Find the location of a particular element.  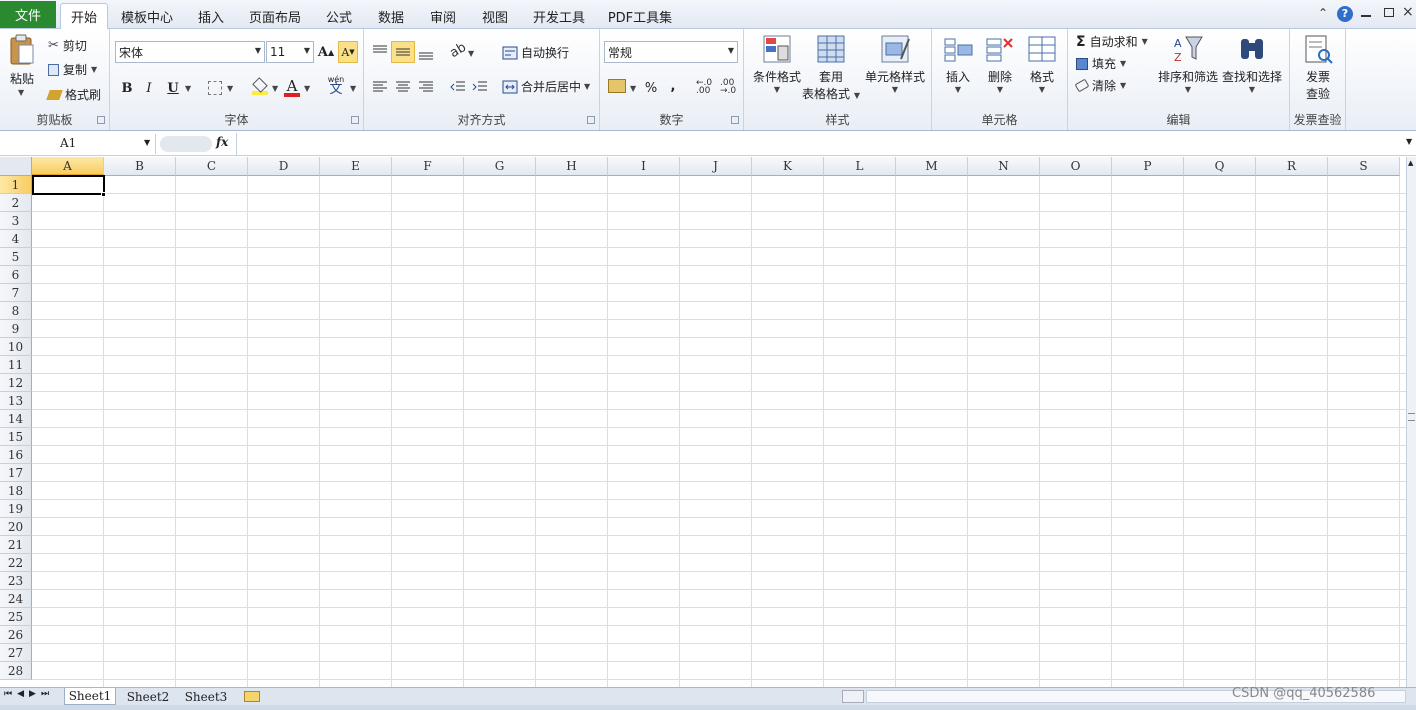

column-header-g: G is located at coordinates (500, 166).